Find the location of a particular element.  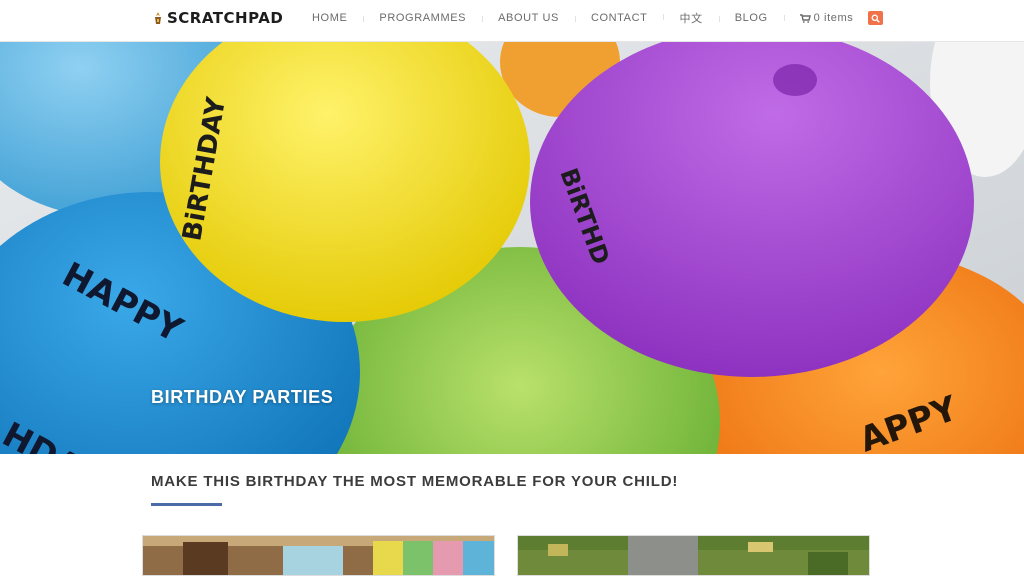

minecraft-room-screenshot is located at coordinates (318, 555).